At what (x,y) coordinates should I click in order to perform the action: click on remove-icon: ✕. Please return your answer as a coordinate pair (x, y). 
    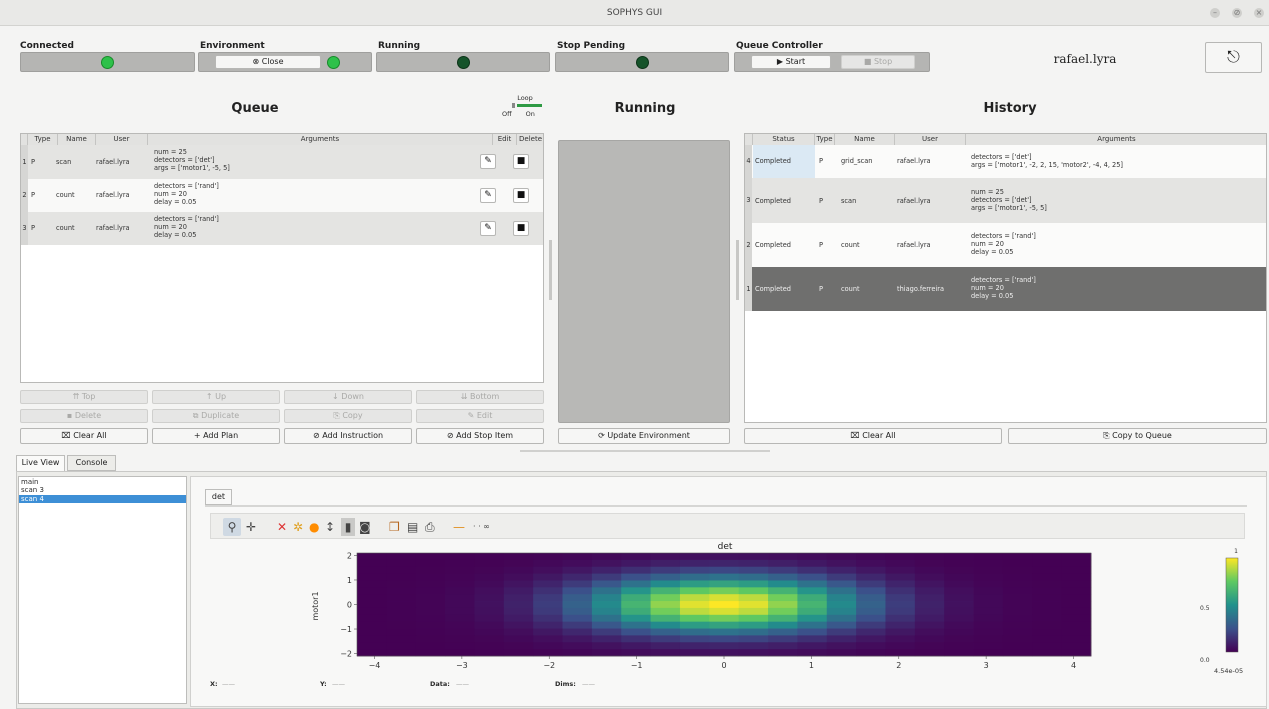
    Looking at the image, I should click on (282, 527).